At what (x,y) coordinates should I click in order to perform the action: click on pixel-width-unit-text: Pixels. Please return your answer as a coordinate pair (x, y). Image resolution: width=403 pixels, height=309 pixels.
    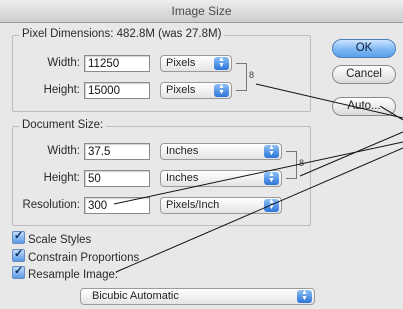
    Looking at the image, I should click on (181, 63).